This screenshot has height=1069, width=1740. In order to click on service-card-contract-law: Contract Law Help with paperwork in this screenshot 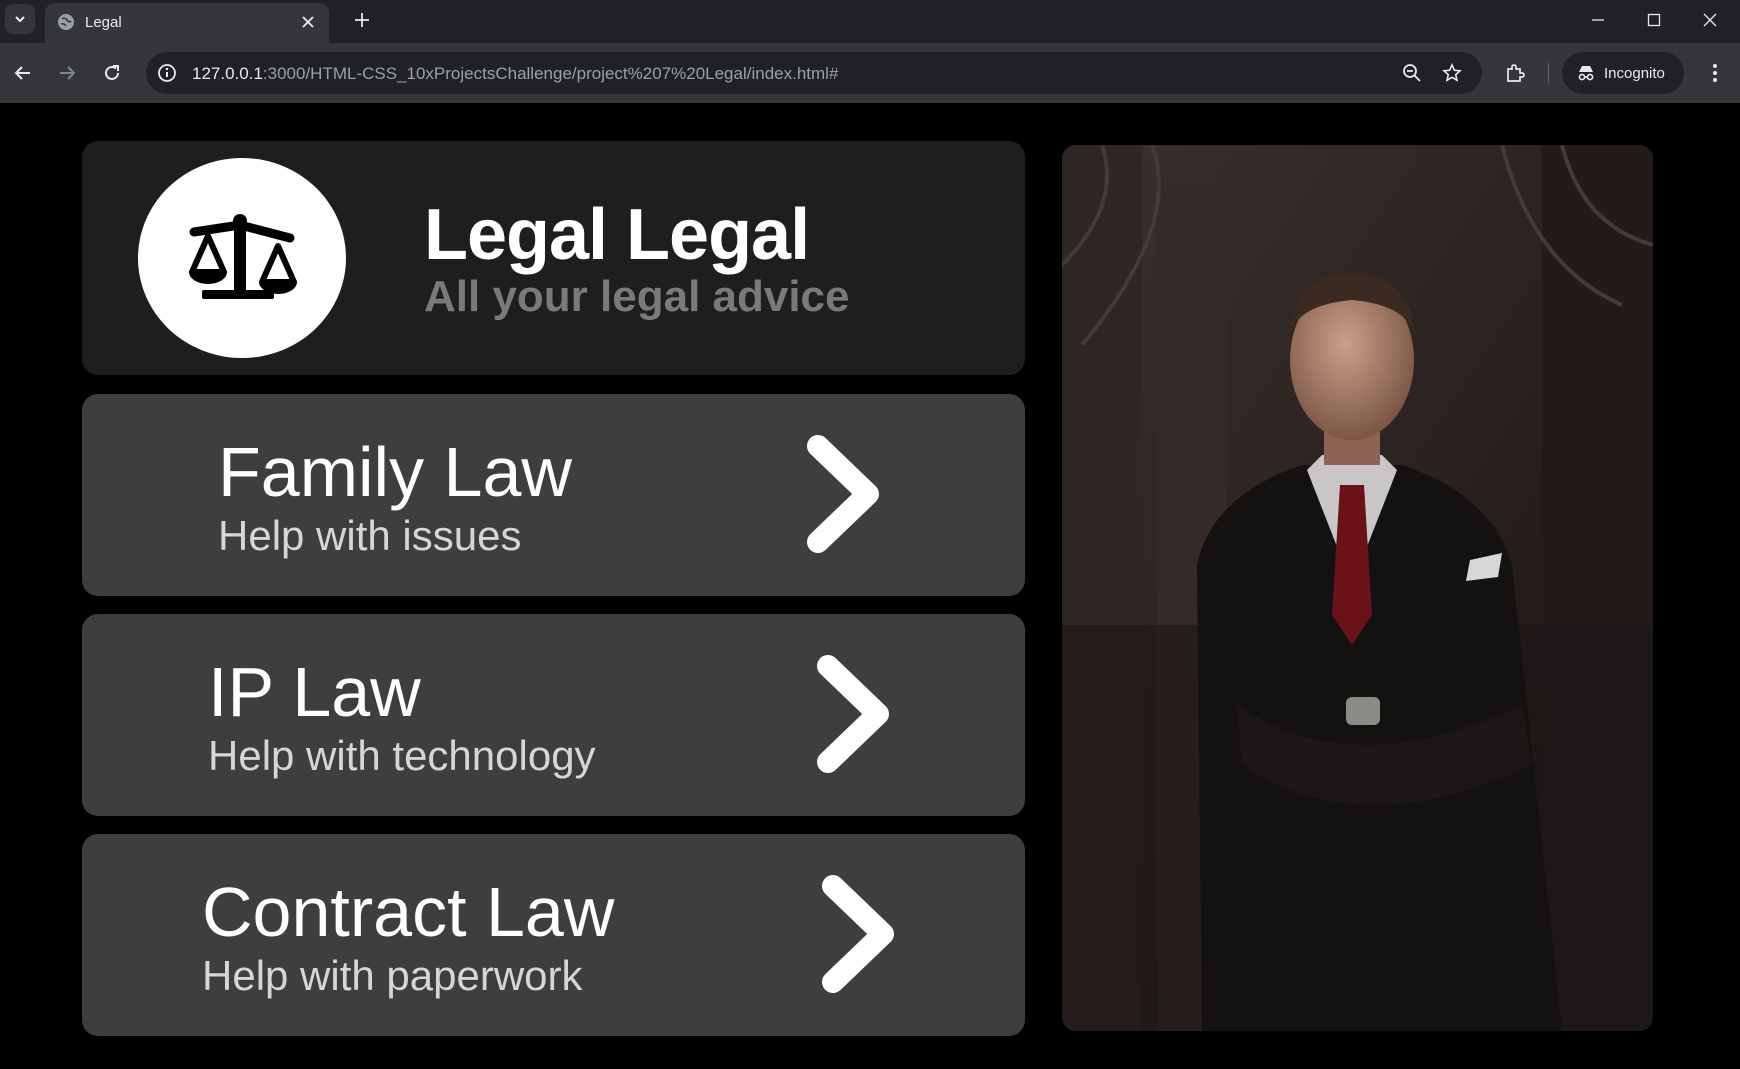, I will do `click(553, 935)`.